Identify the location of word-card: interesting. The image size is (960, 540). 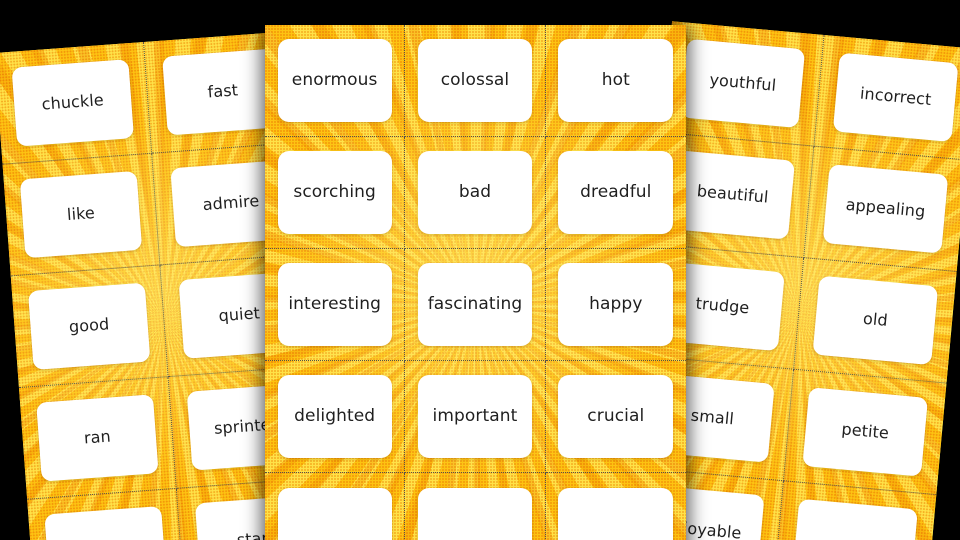
(334, 304).